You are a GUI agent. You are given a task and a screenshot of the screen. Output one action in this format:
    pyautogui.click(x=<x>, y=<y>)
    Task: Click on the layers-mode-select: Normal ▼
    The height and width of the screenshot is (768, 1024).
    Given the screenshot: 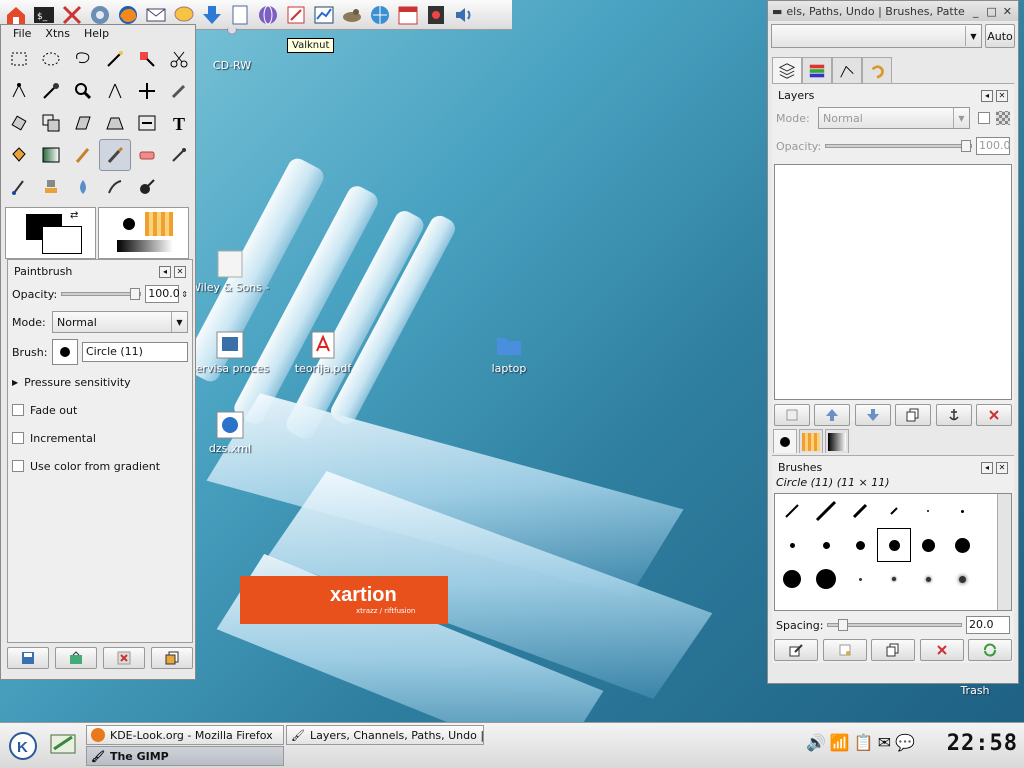 What is the action you would take?
    pyautogui.click(x=894, y=118)
    